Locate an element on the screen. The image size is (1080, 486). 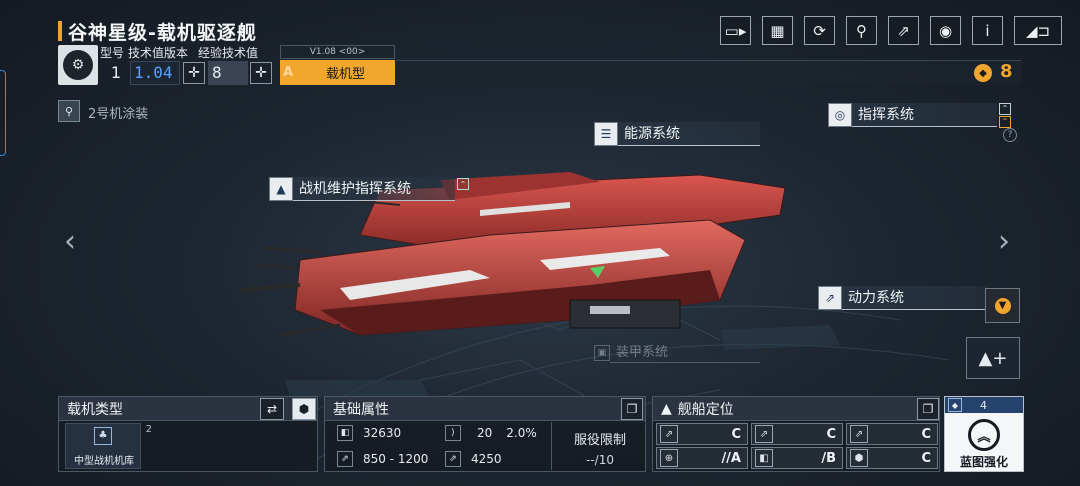
speed-icon: ⇗ is located at coordinates (345, 459).